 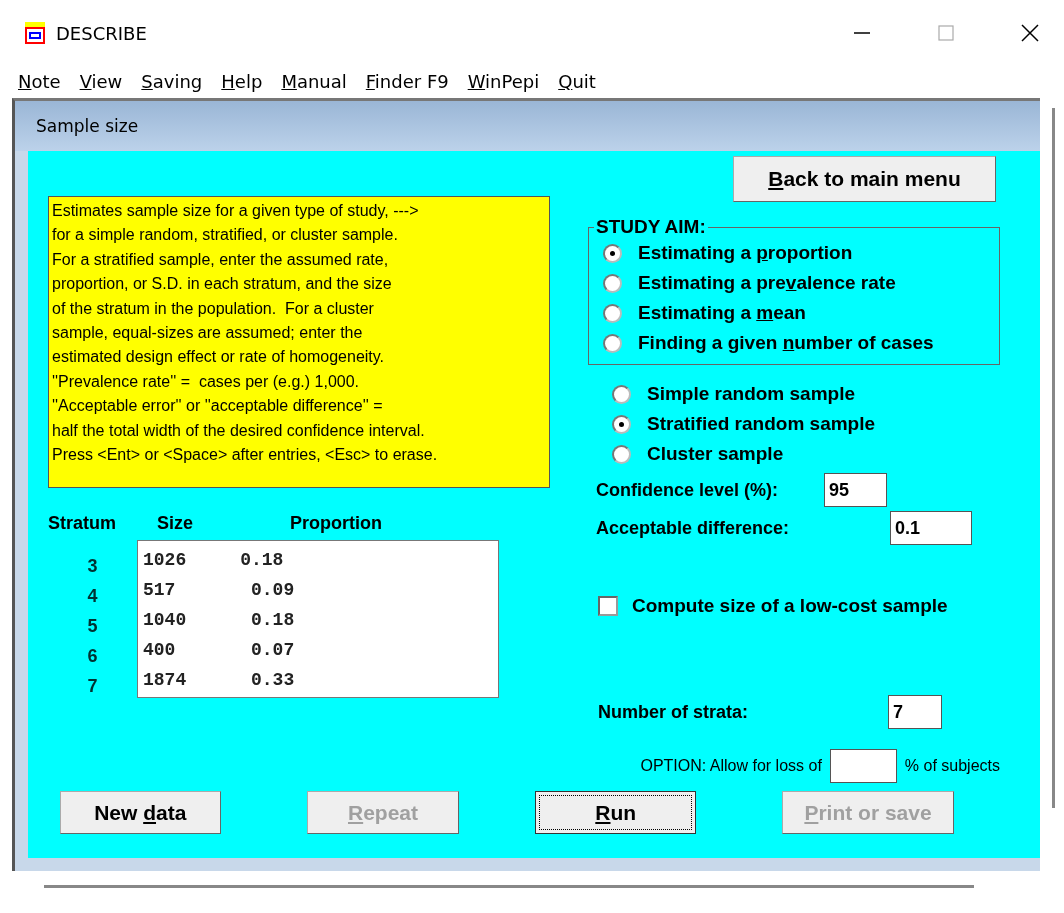 I want to click on stratum-number: 5, so click(x=92, y=626).